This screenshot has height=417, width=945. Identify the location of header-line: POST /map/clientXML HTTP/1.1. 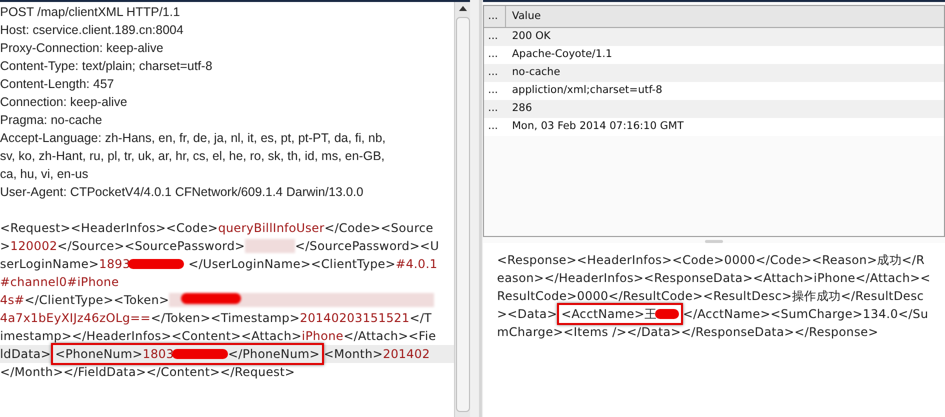
(90, 12).